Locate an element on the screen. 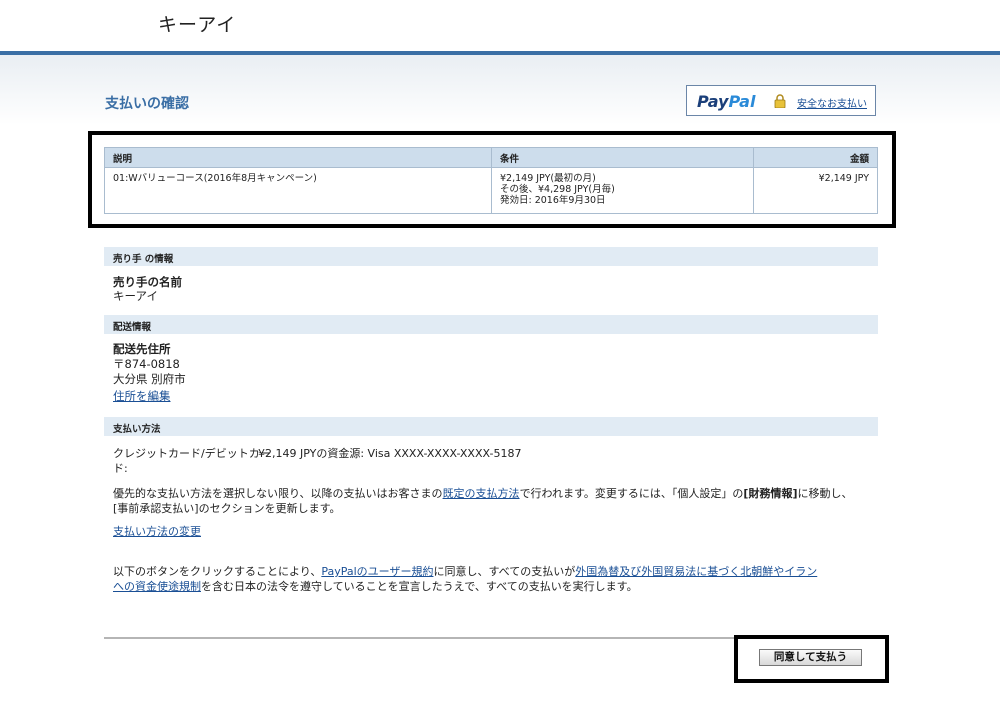 The image size is (1000, 704). change-payment-link: 支払い方法の変更 is located at coordinates (157, 531).